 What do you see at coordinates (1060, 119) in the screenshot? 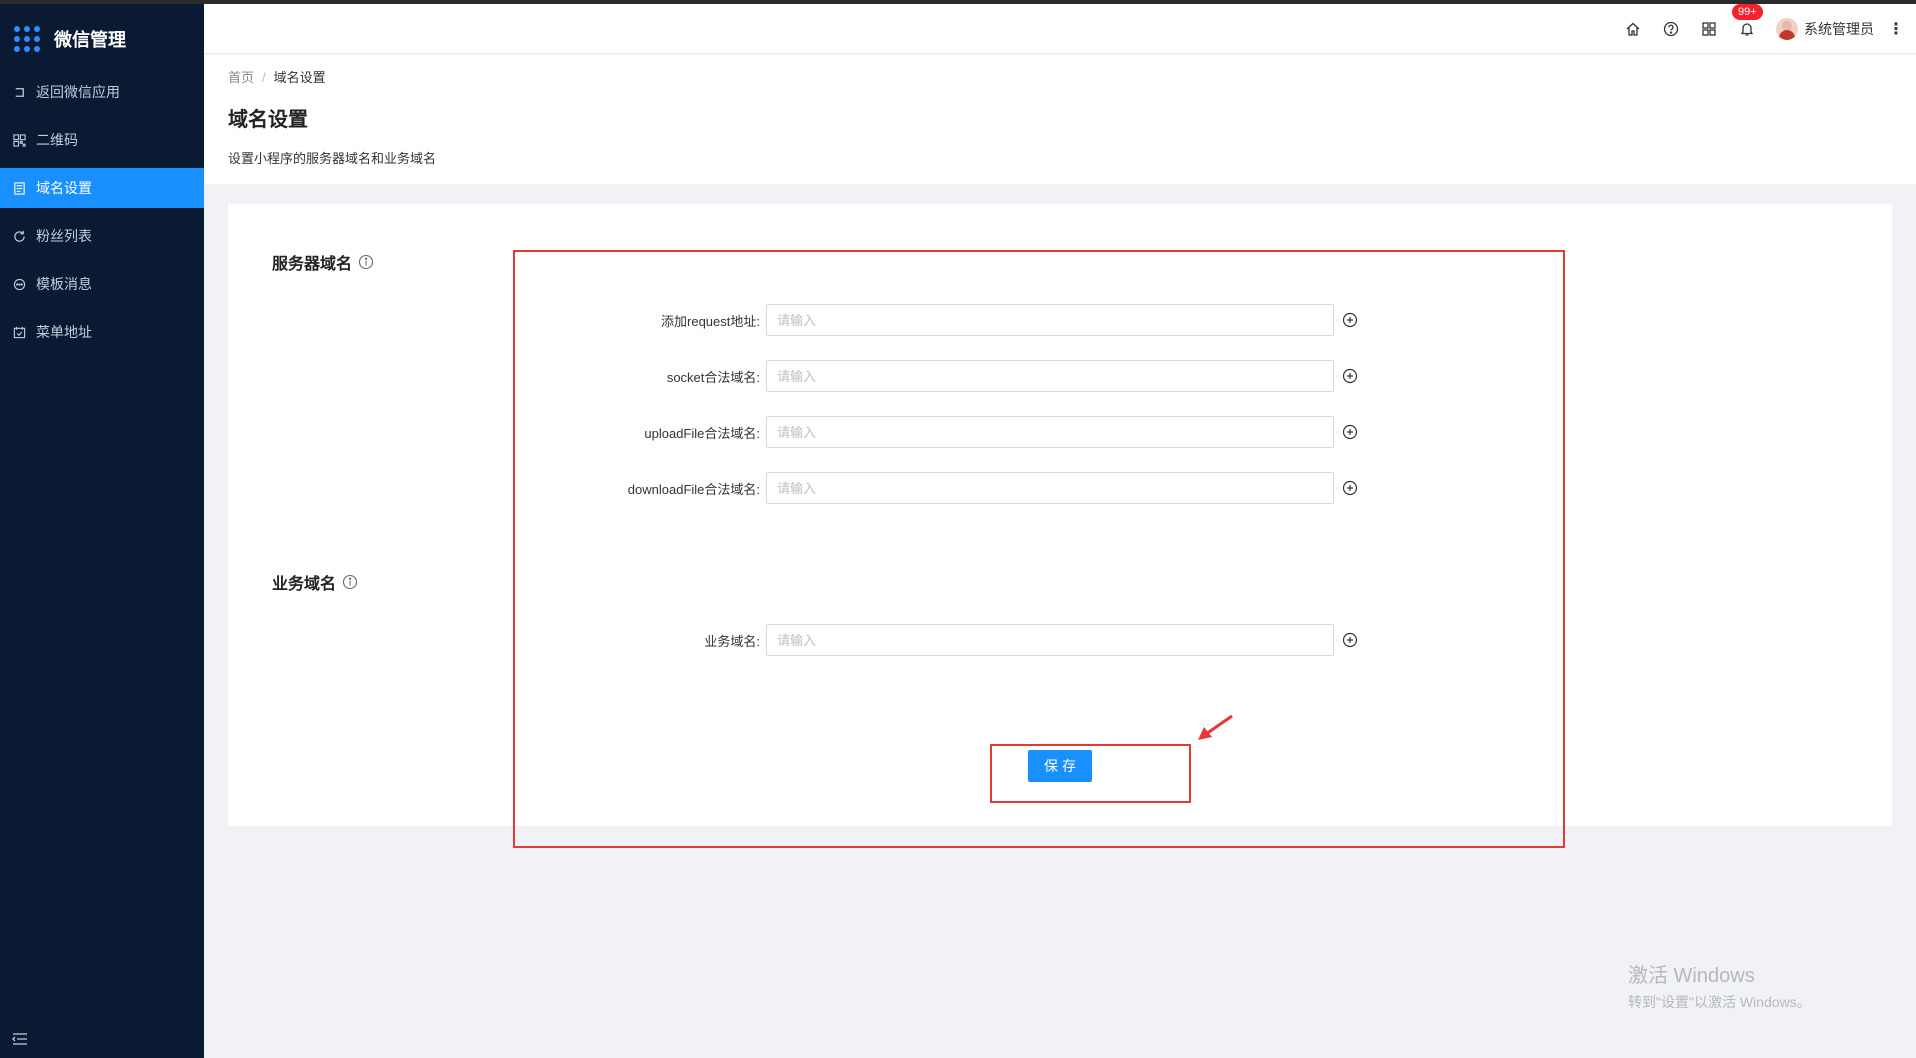
I see `page-header: 首页 / 域名设置 域名设置 设置小程序的服务器域名和业务域名` at bounding box center [1060, 119].